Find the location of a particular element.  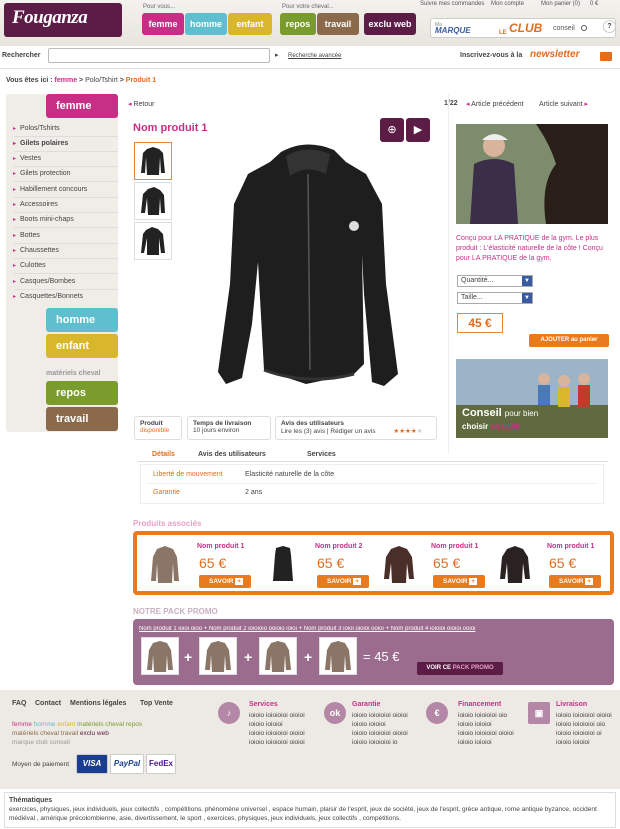

help-icon: ? is located at coordinates (609, 26).